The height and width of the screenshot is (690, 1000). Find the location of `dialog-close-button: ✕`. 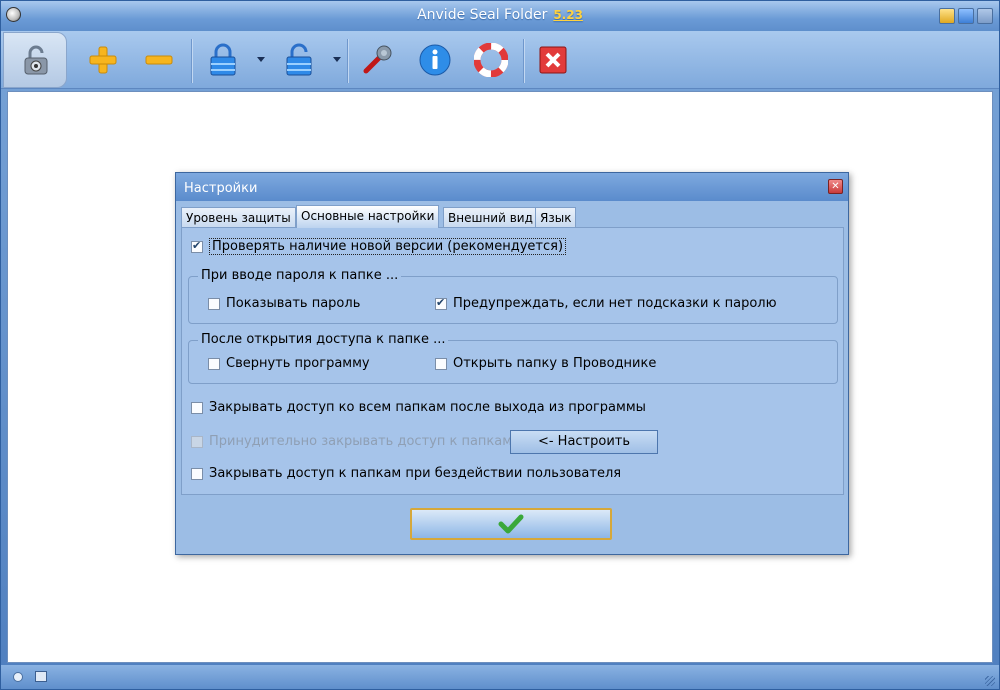

dialog-close-button: ✕ is located at coordinates (835, 186).